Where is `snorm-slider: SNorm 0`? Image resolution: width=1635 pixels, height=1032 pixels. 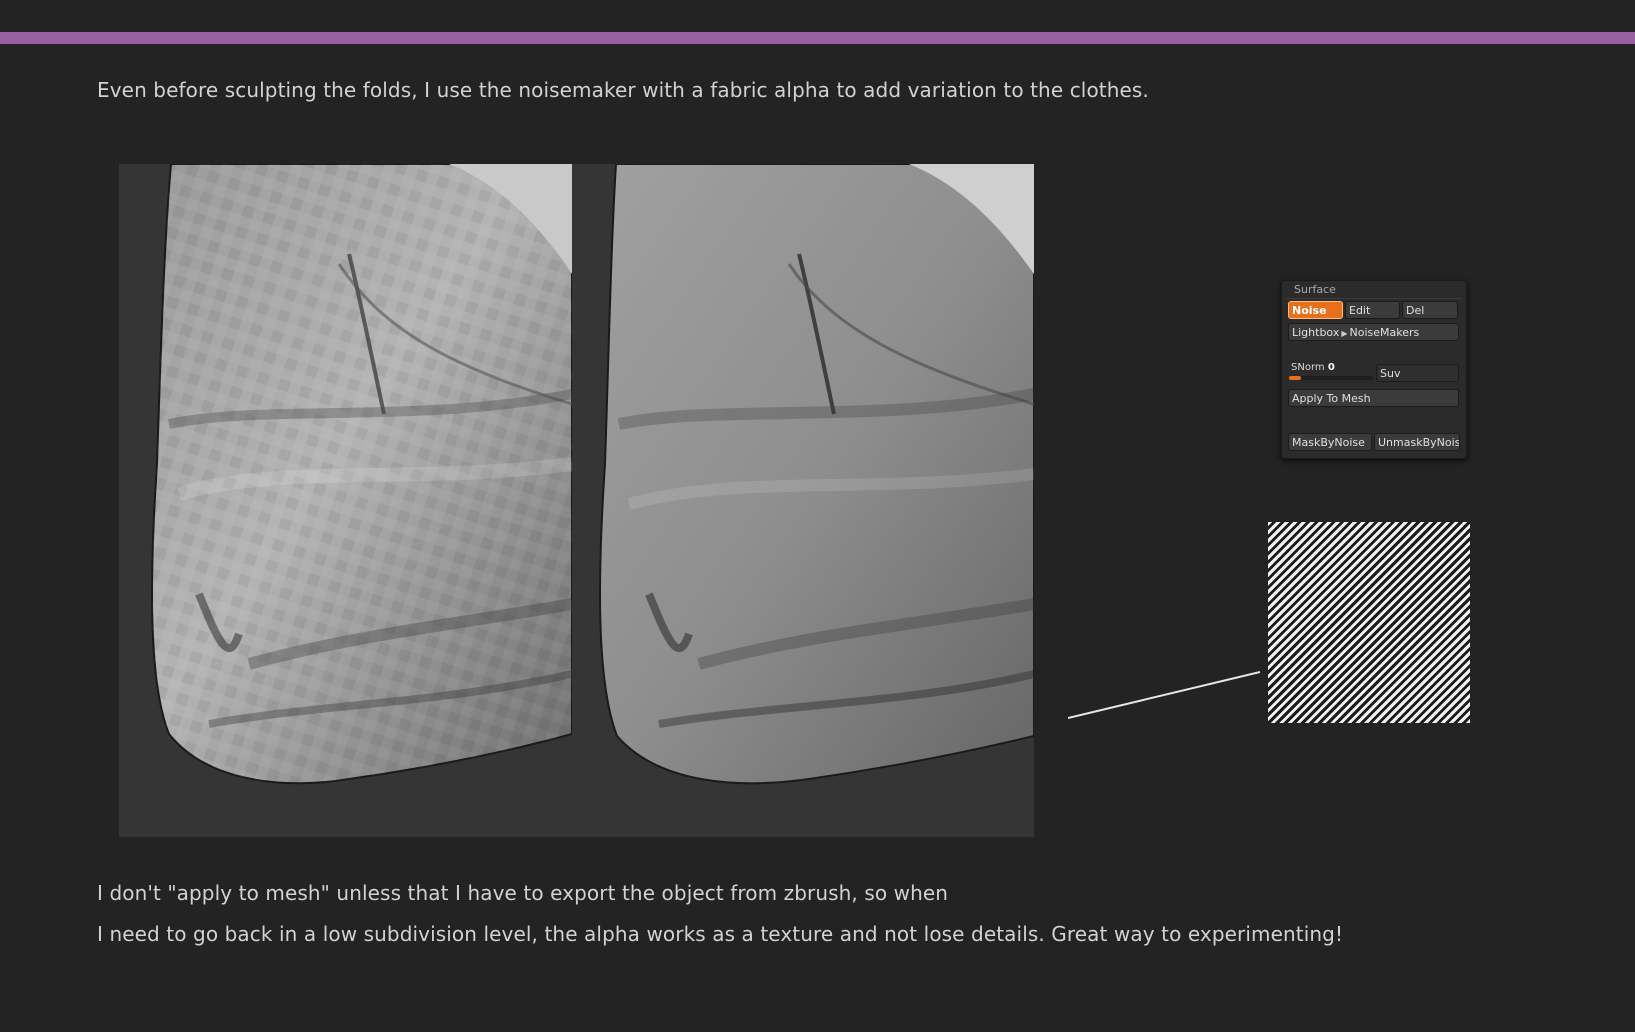
snorm-slider: SNorm 0 is located at coordinates (1331, 371).